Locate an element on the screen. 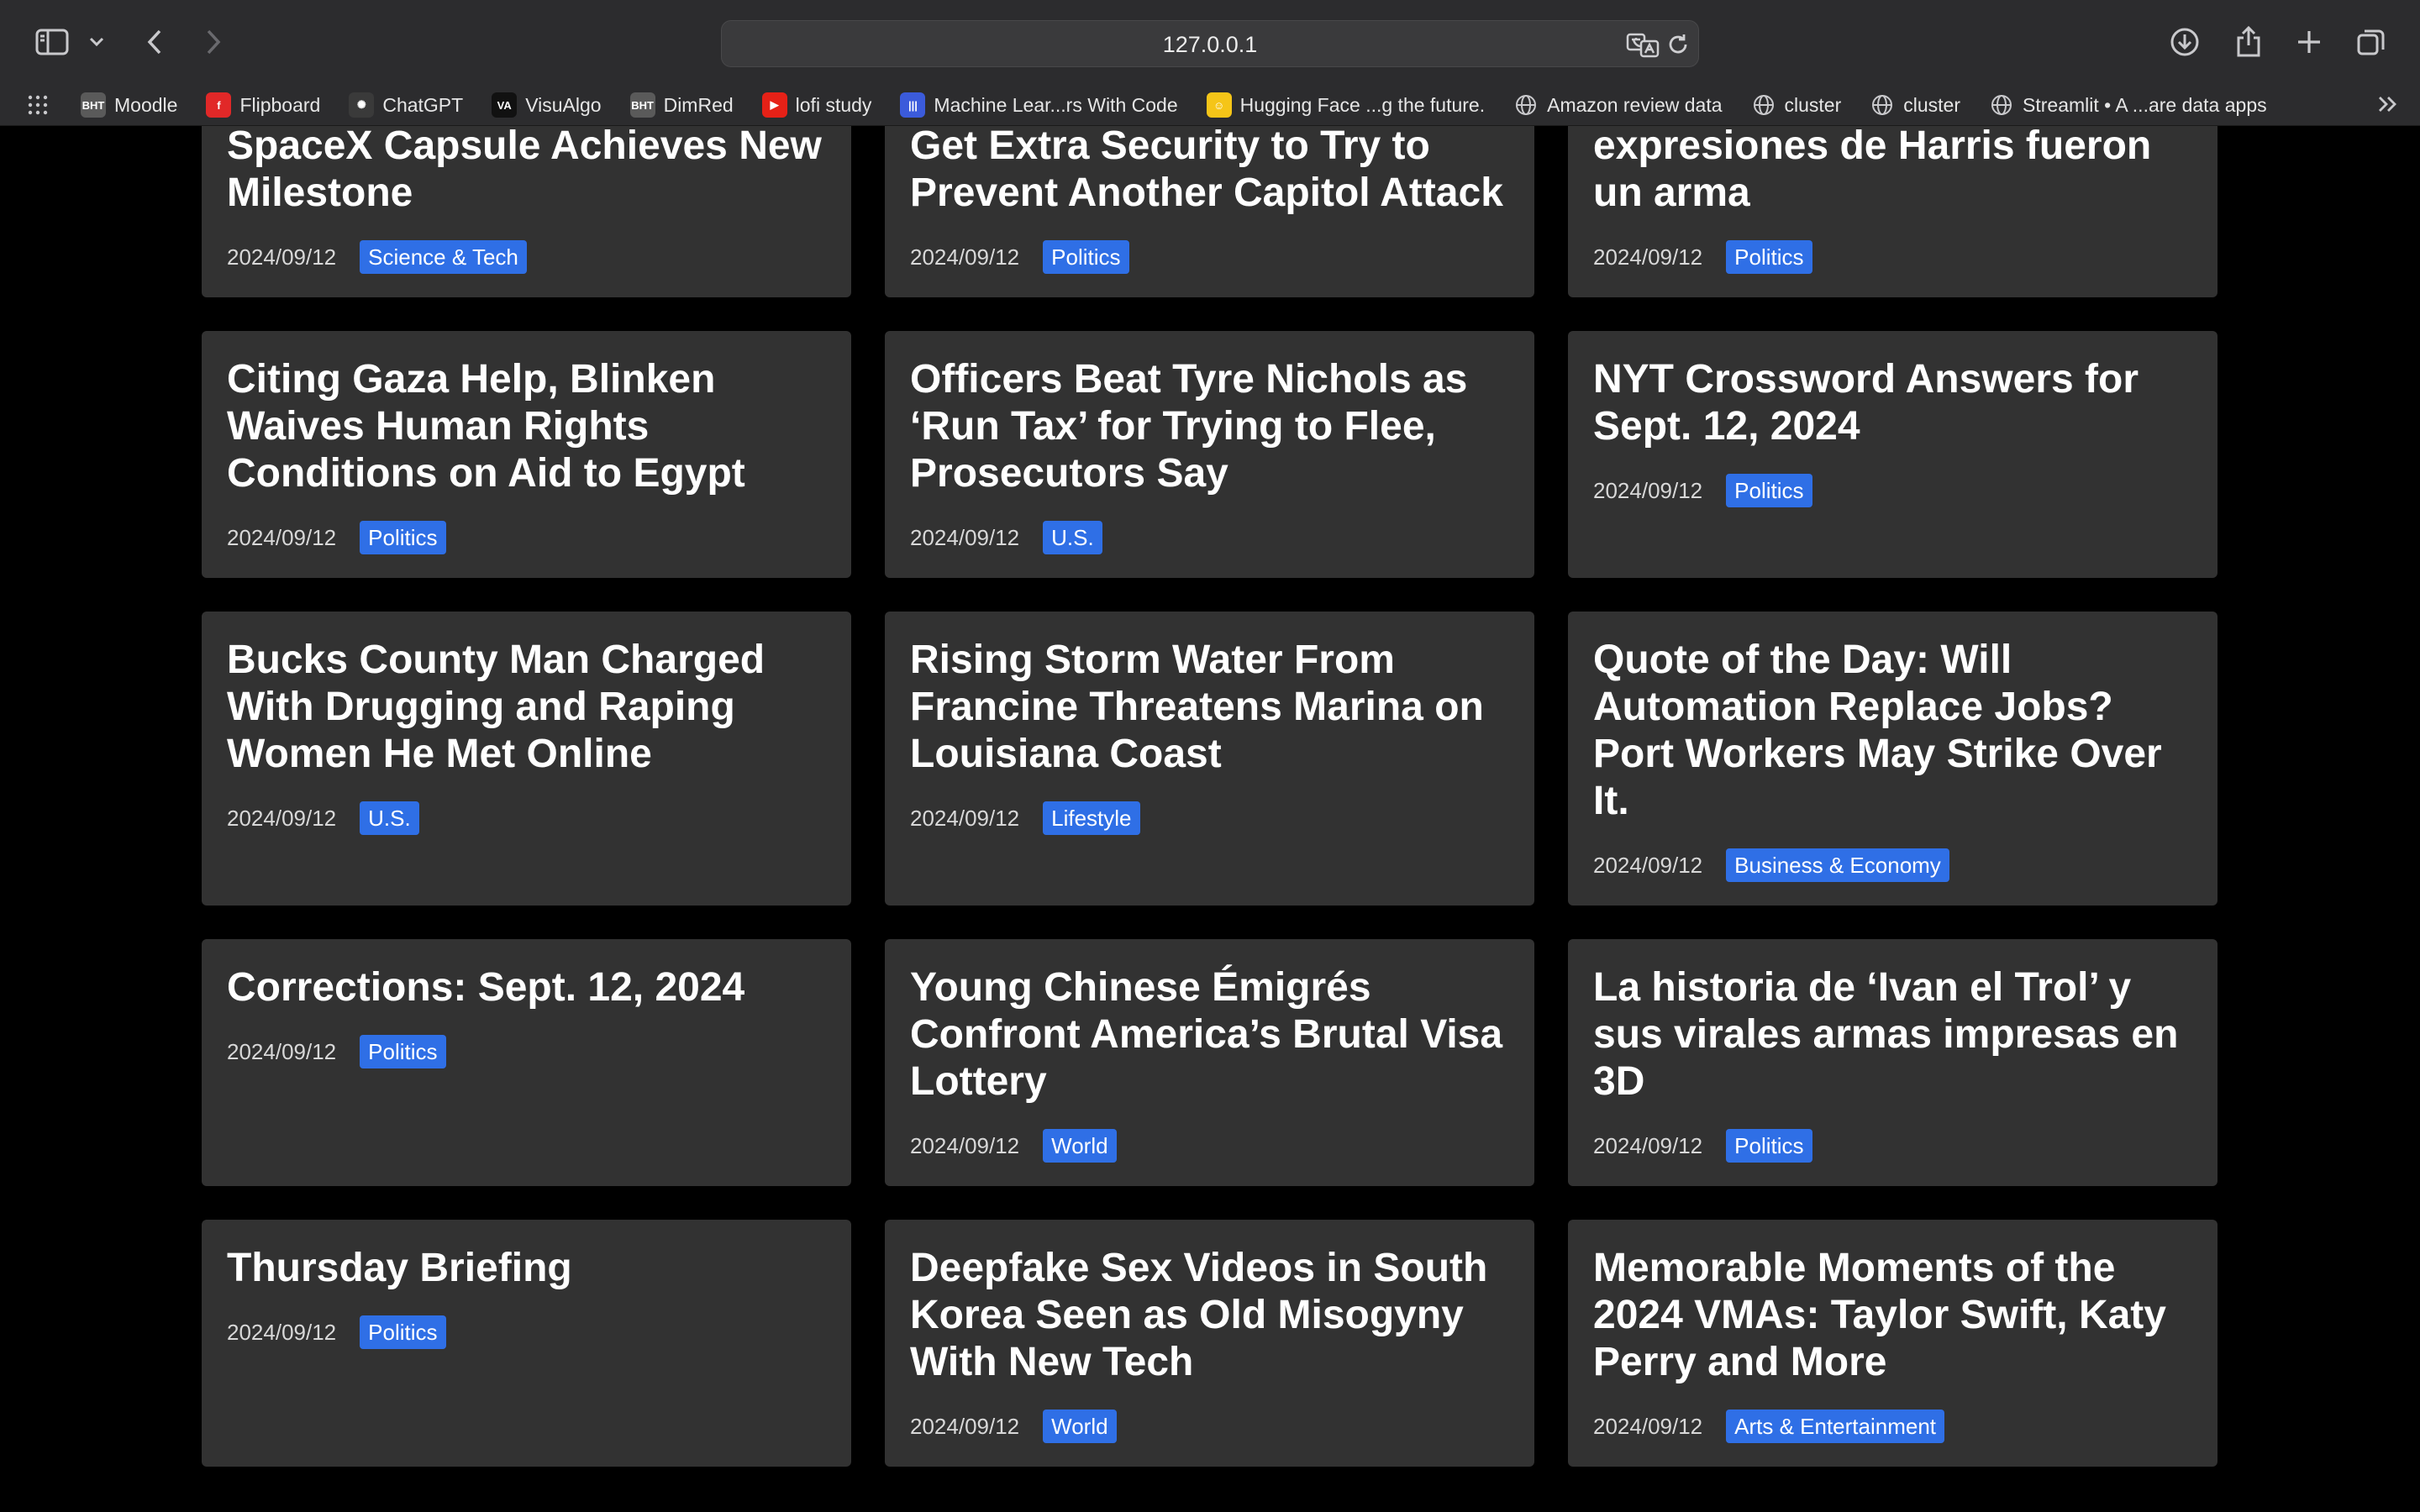 This screenshot has height=1512, width=2420. forward-icon is located at coordinates (214, 42).